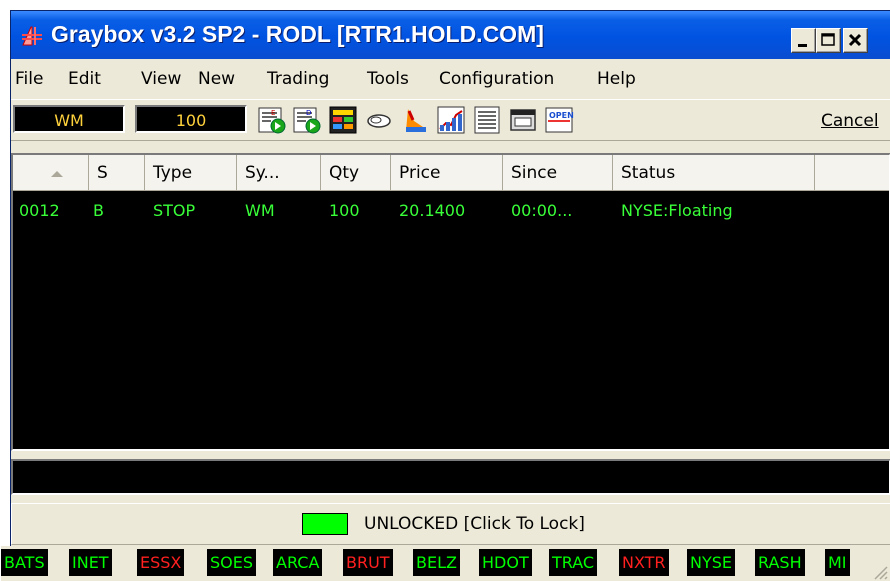 This screenshot has height=581, width=890. Describe the element at coordinates (558, 173) in the screenshot. I see `column-header-since: Since` at that location.